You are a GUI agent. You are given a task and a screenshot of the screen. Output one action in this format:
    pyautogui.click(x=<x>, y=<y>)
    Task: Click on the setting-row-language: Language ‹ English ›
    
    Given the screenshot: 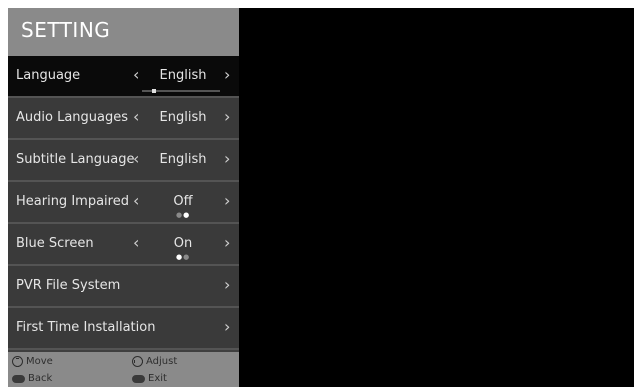 What is the action you would take?
    pyautogui.click(x=123, y=77)
    